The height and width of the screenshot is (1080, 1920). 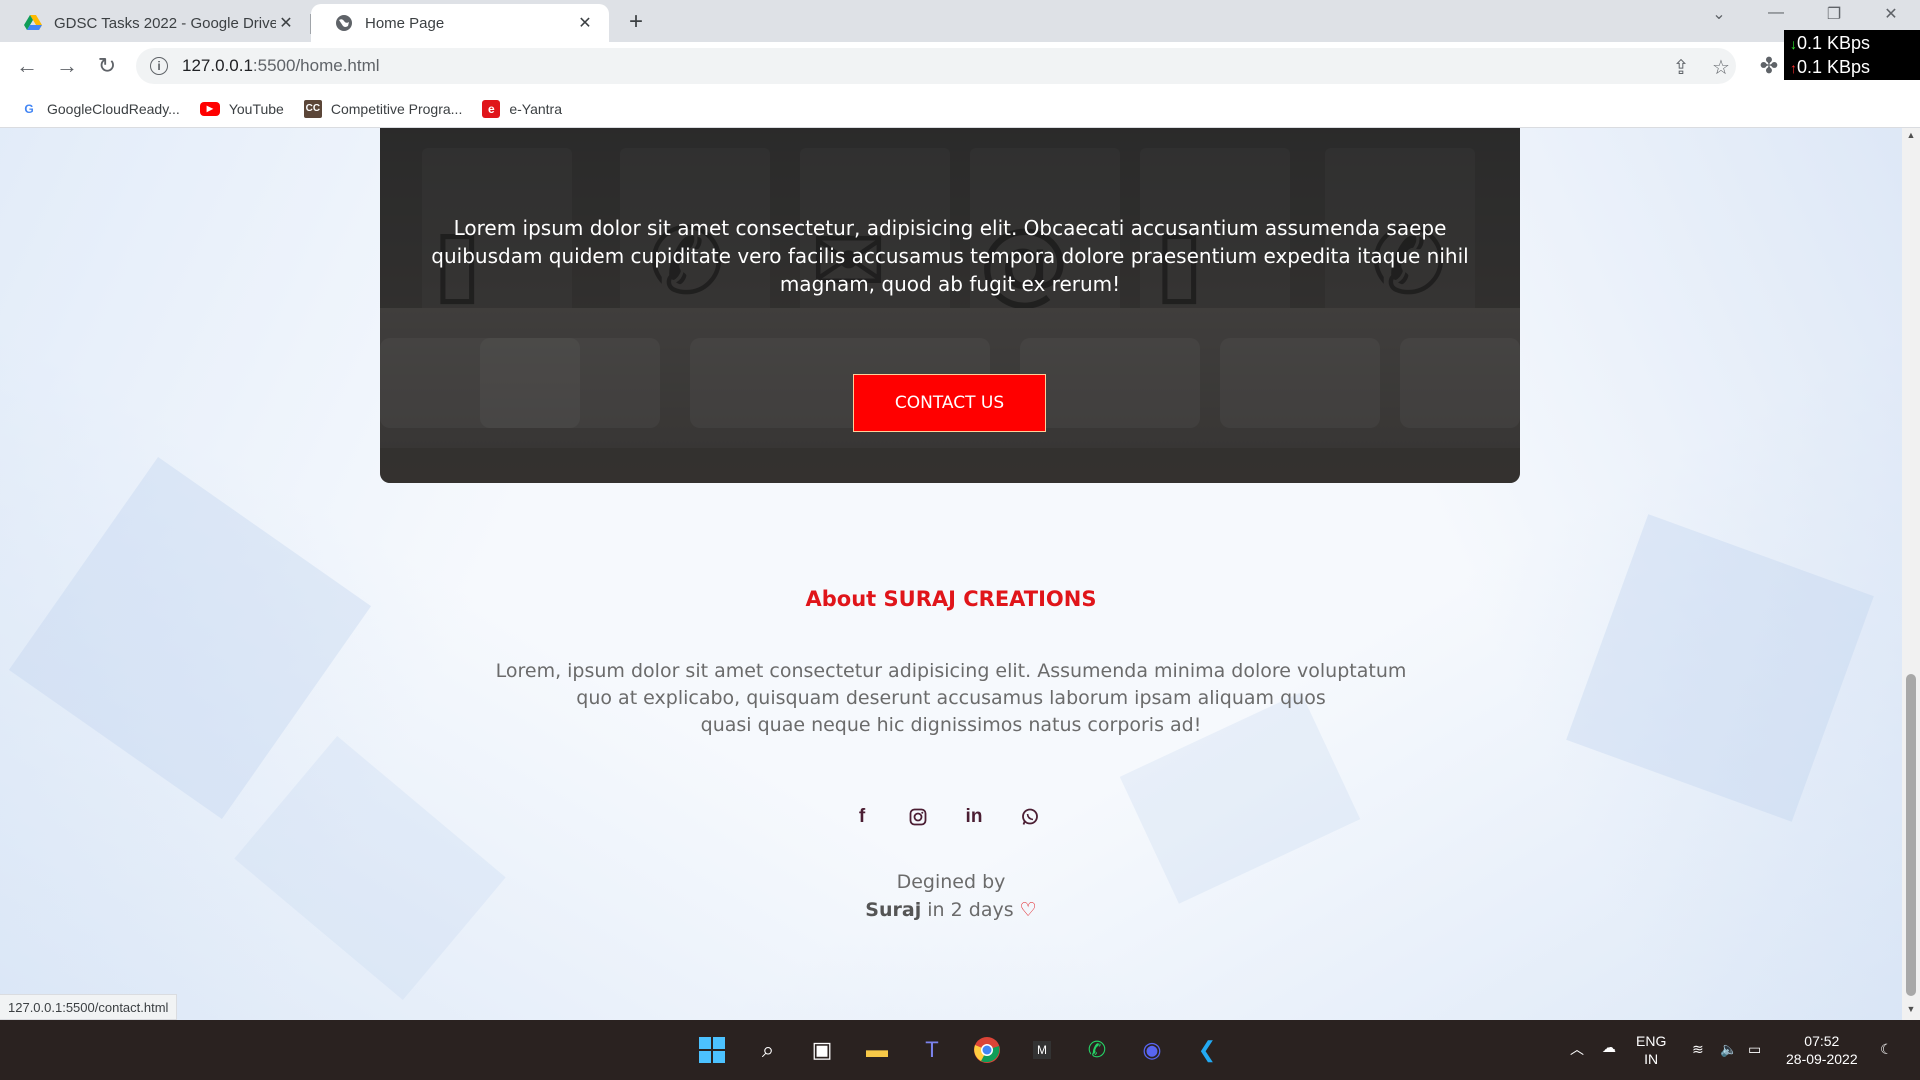 I want to click on upload-speed: 0.1 KBps, so click(x=1834, y=67).